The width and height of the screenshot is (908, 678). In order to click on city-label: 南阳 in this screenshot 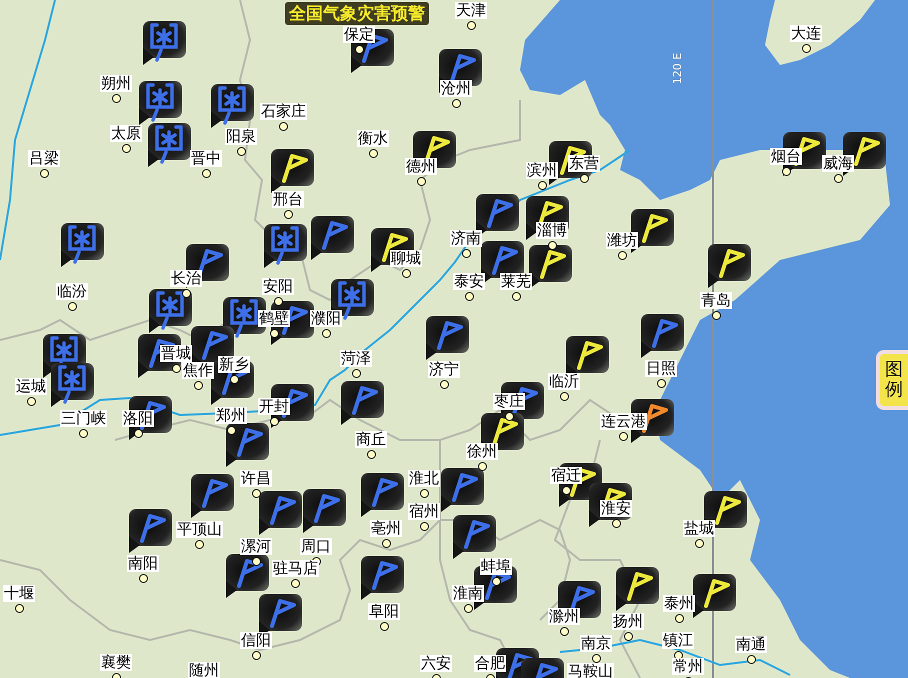, I will do `click(143, 563)`.